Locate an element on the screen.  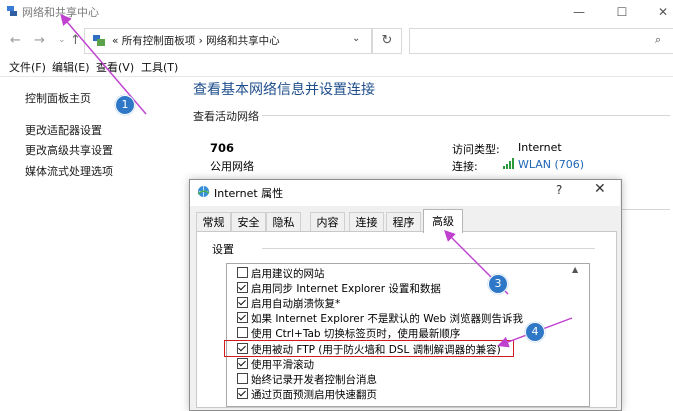
step-badge-3: 3 is located at coordinates (498, 284).